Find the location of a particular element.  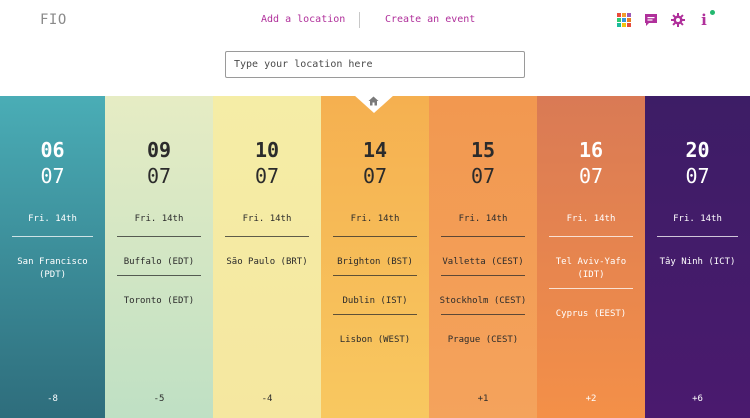

chat-icon is located at coordinates (651, 20).